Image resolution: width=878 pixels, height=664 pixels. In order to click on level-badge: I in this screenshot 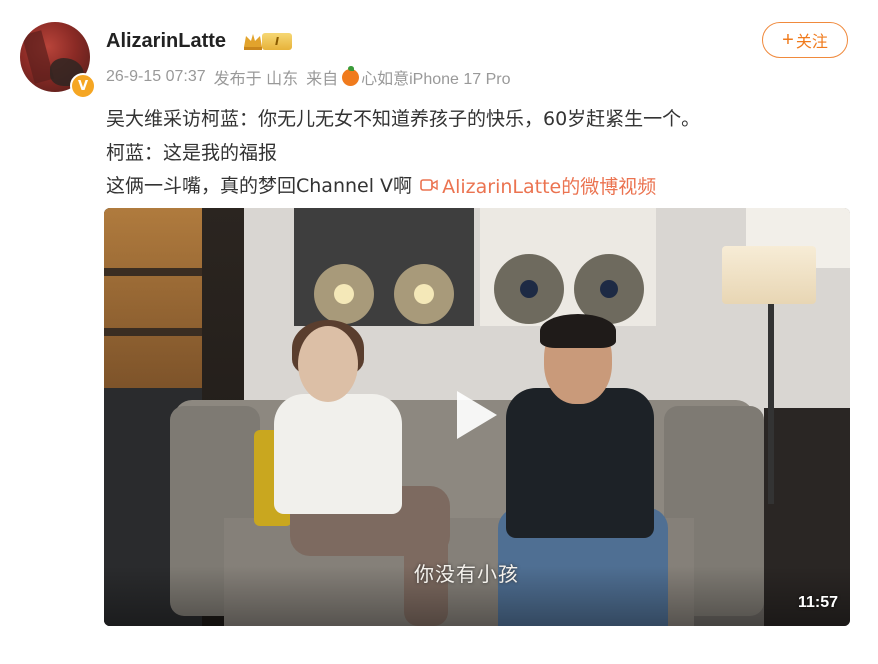, I will do `click(277, 41)`.